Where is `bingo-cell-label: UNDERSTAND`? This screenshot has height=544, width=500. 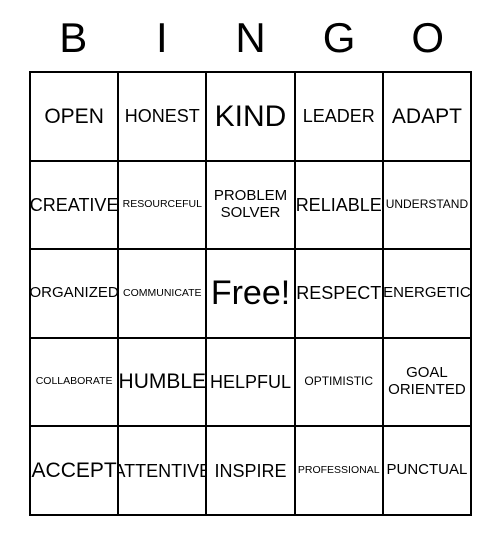 bingo-cell-label: UNDERSTAND is located at coordinates (427, 204).